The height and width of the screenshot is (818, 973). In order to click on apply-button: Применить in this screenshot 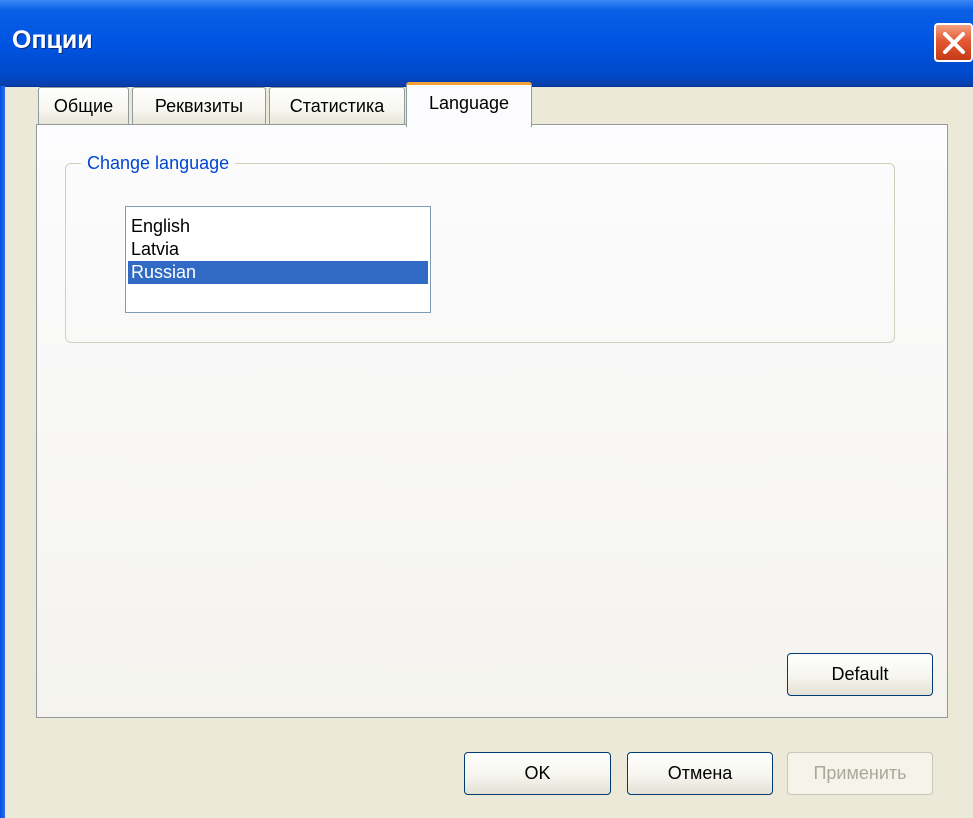, I will do `click(860, 773)`.